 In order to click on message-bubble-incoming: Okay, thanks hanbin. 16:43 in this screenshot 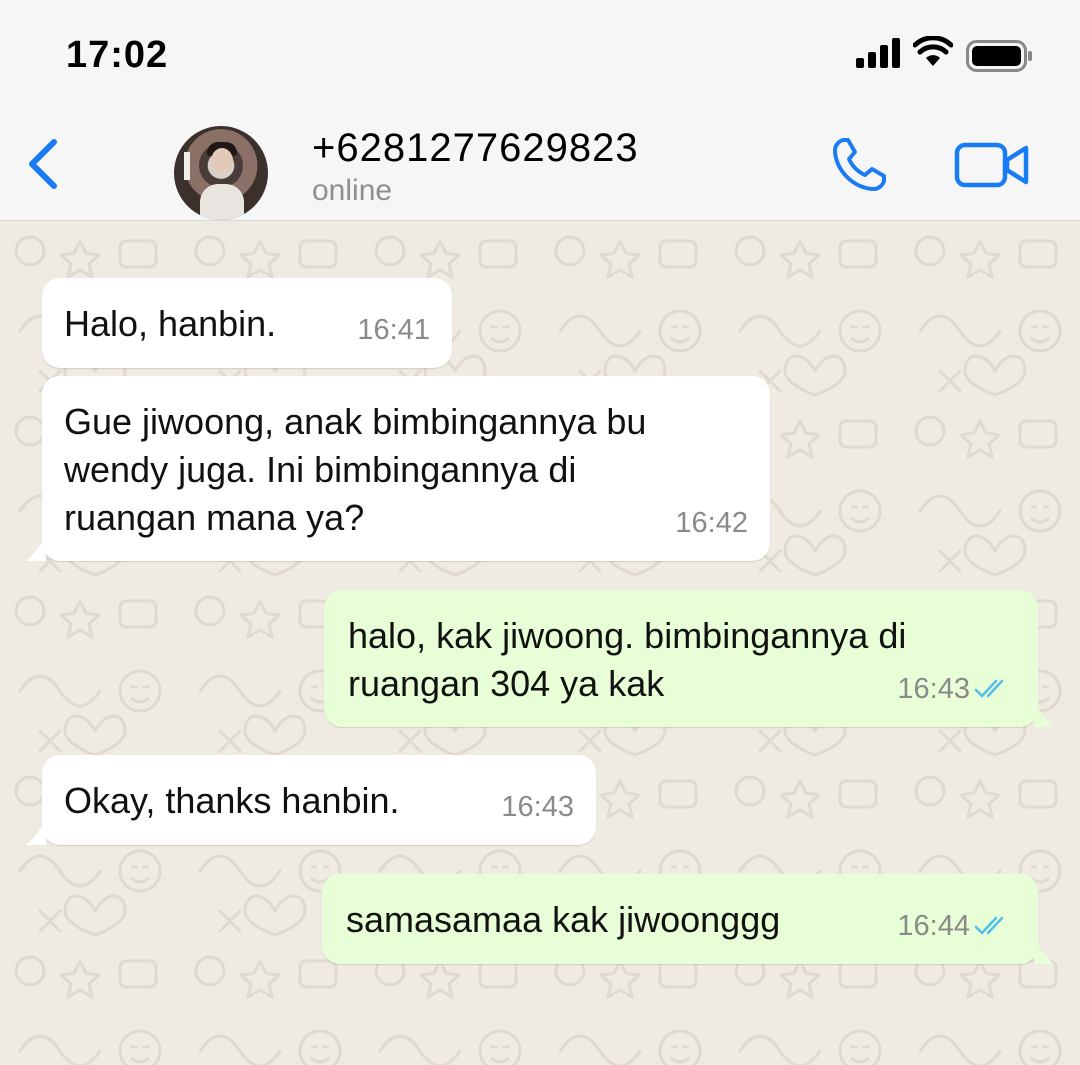, I will do `click(311, 800)`.